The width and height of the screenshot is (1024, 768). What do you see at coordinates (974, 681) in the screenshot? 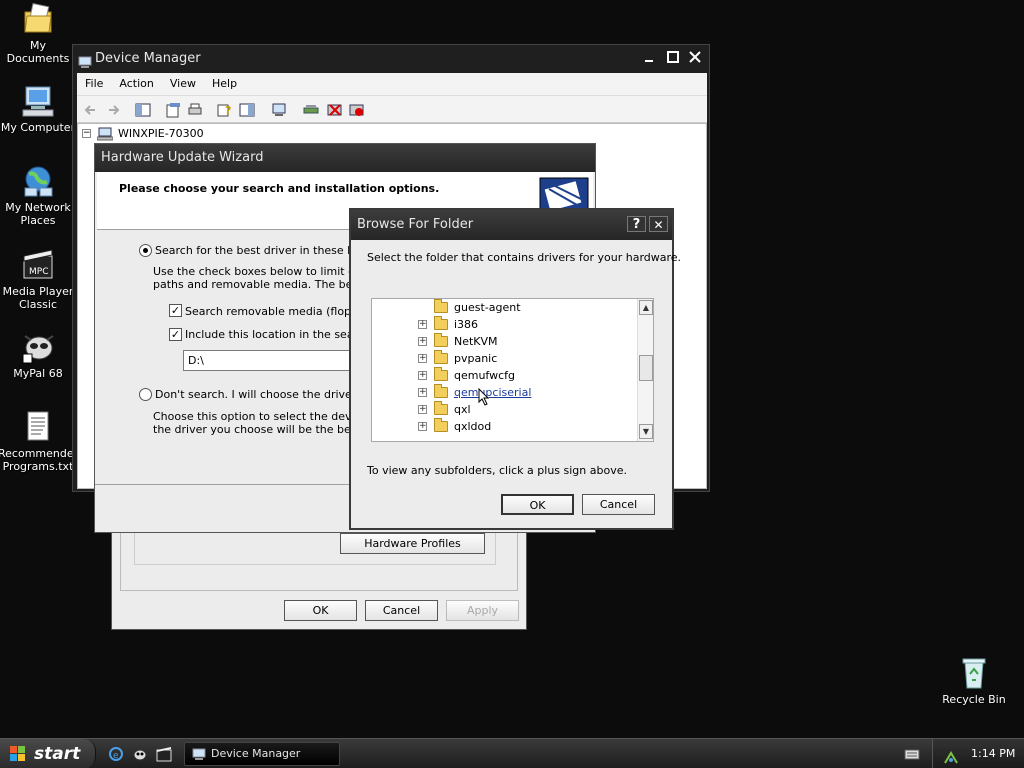
I see `desktop-icon-recycle-bin: Recycle Bin` at bounding box center [974, 681].